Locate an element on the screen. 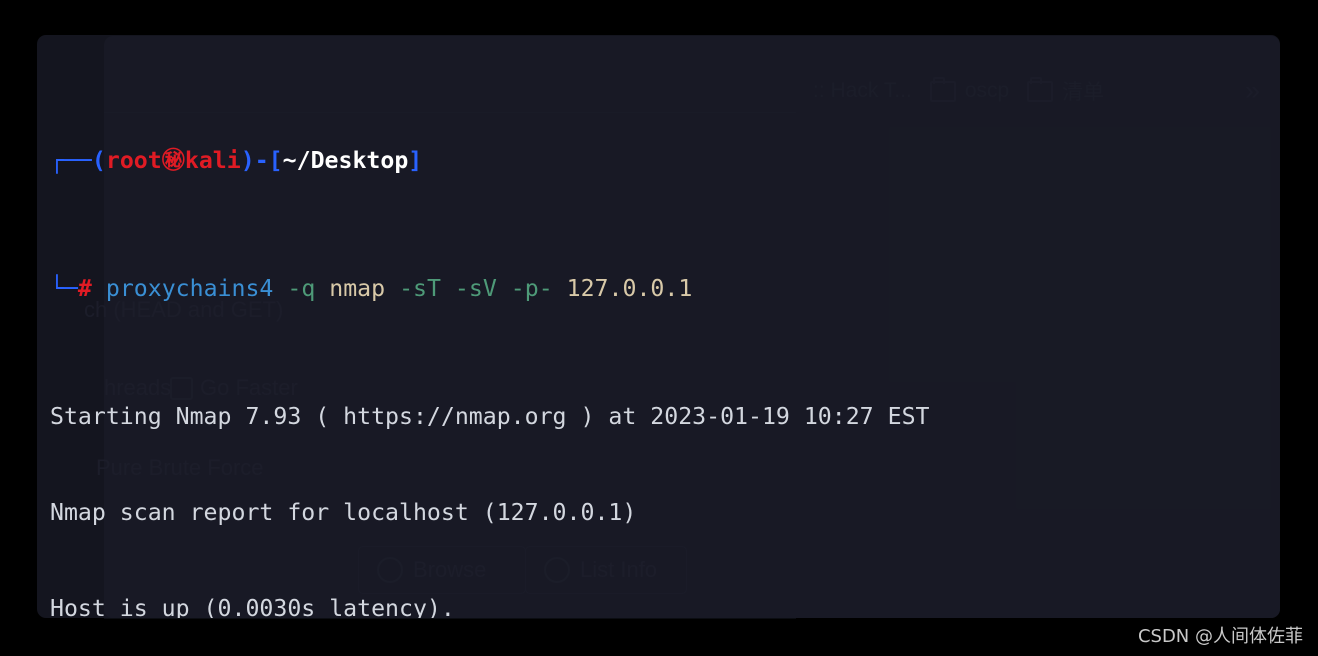 The height and width of the screenshot is (656, 1318). prompt-frame-bottom: └─ is located at coordinates (64, 288).